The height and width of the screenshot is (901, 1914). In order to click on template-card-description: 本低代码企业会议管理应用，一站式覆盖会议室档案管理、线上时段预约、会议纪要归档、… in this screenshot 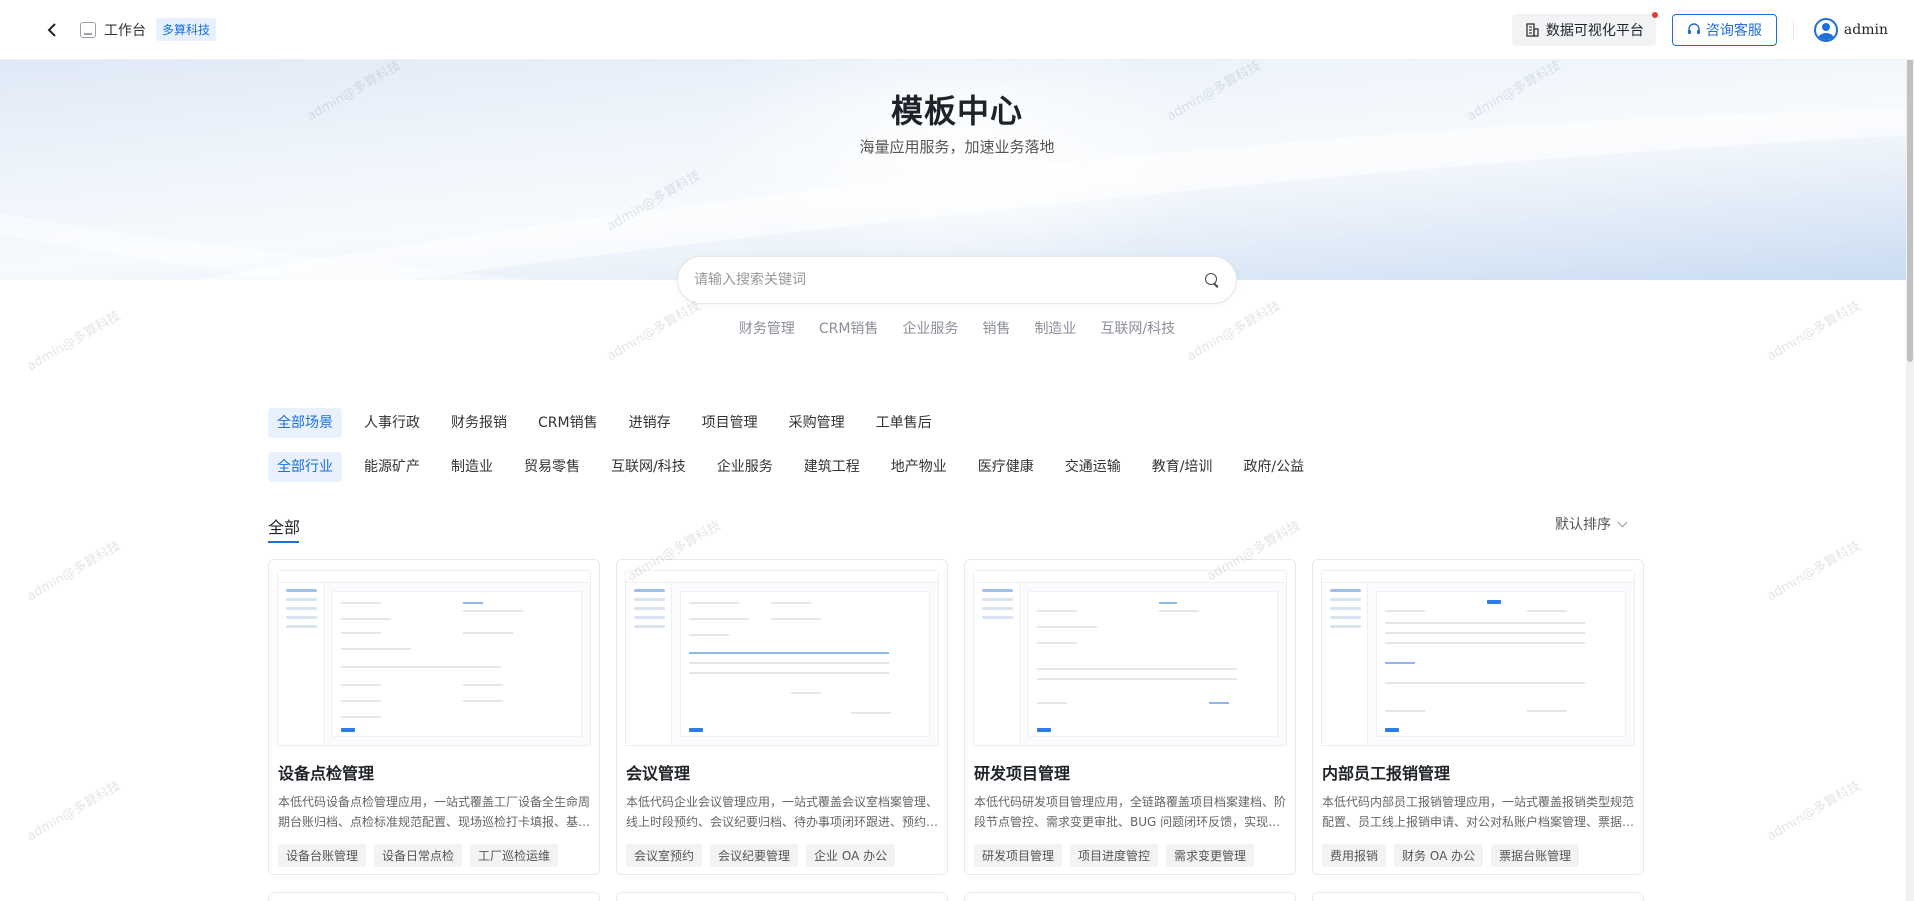, I will do `click(782, 812)`.